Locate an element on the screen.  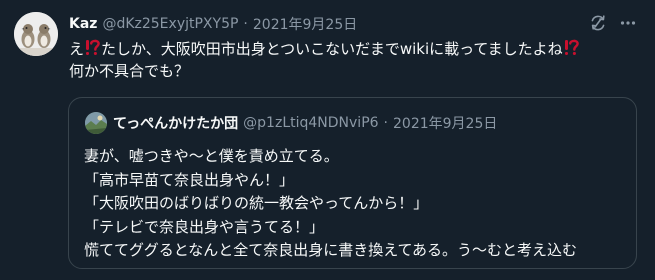
author-avatar is located at coordinates (36, 34).